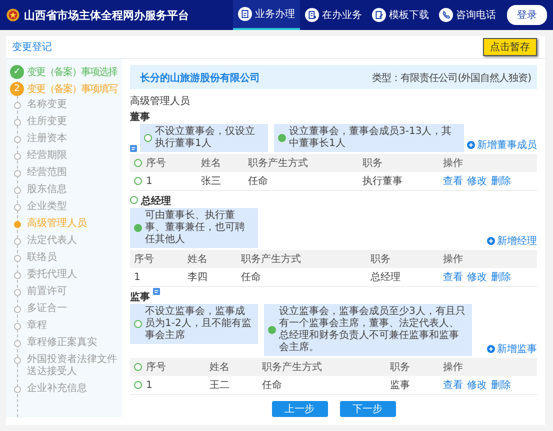 This screenshot has height=431, width=553. I want to click on option-card: 设立董事会，董事会成员3-13人，其中董事长1人, so click(369, 138).